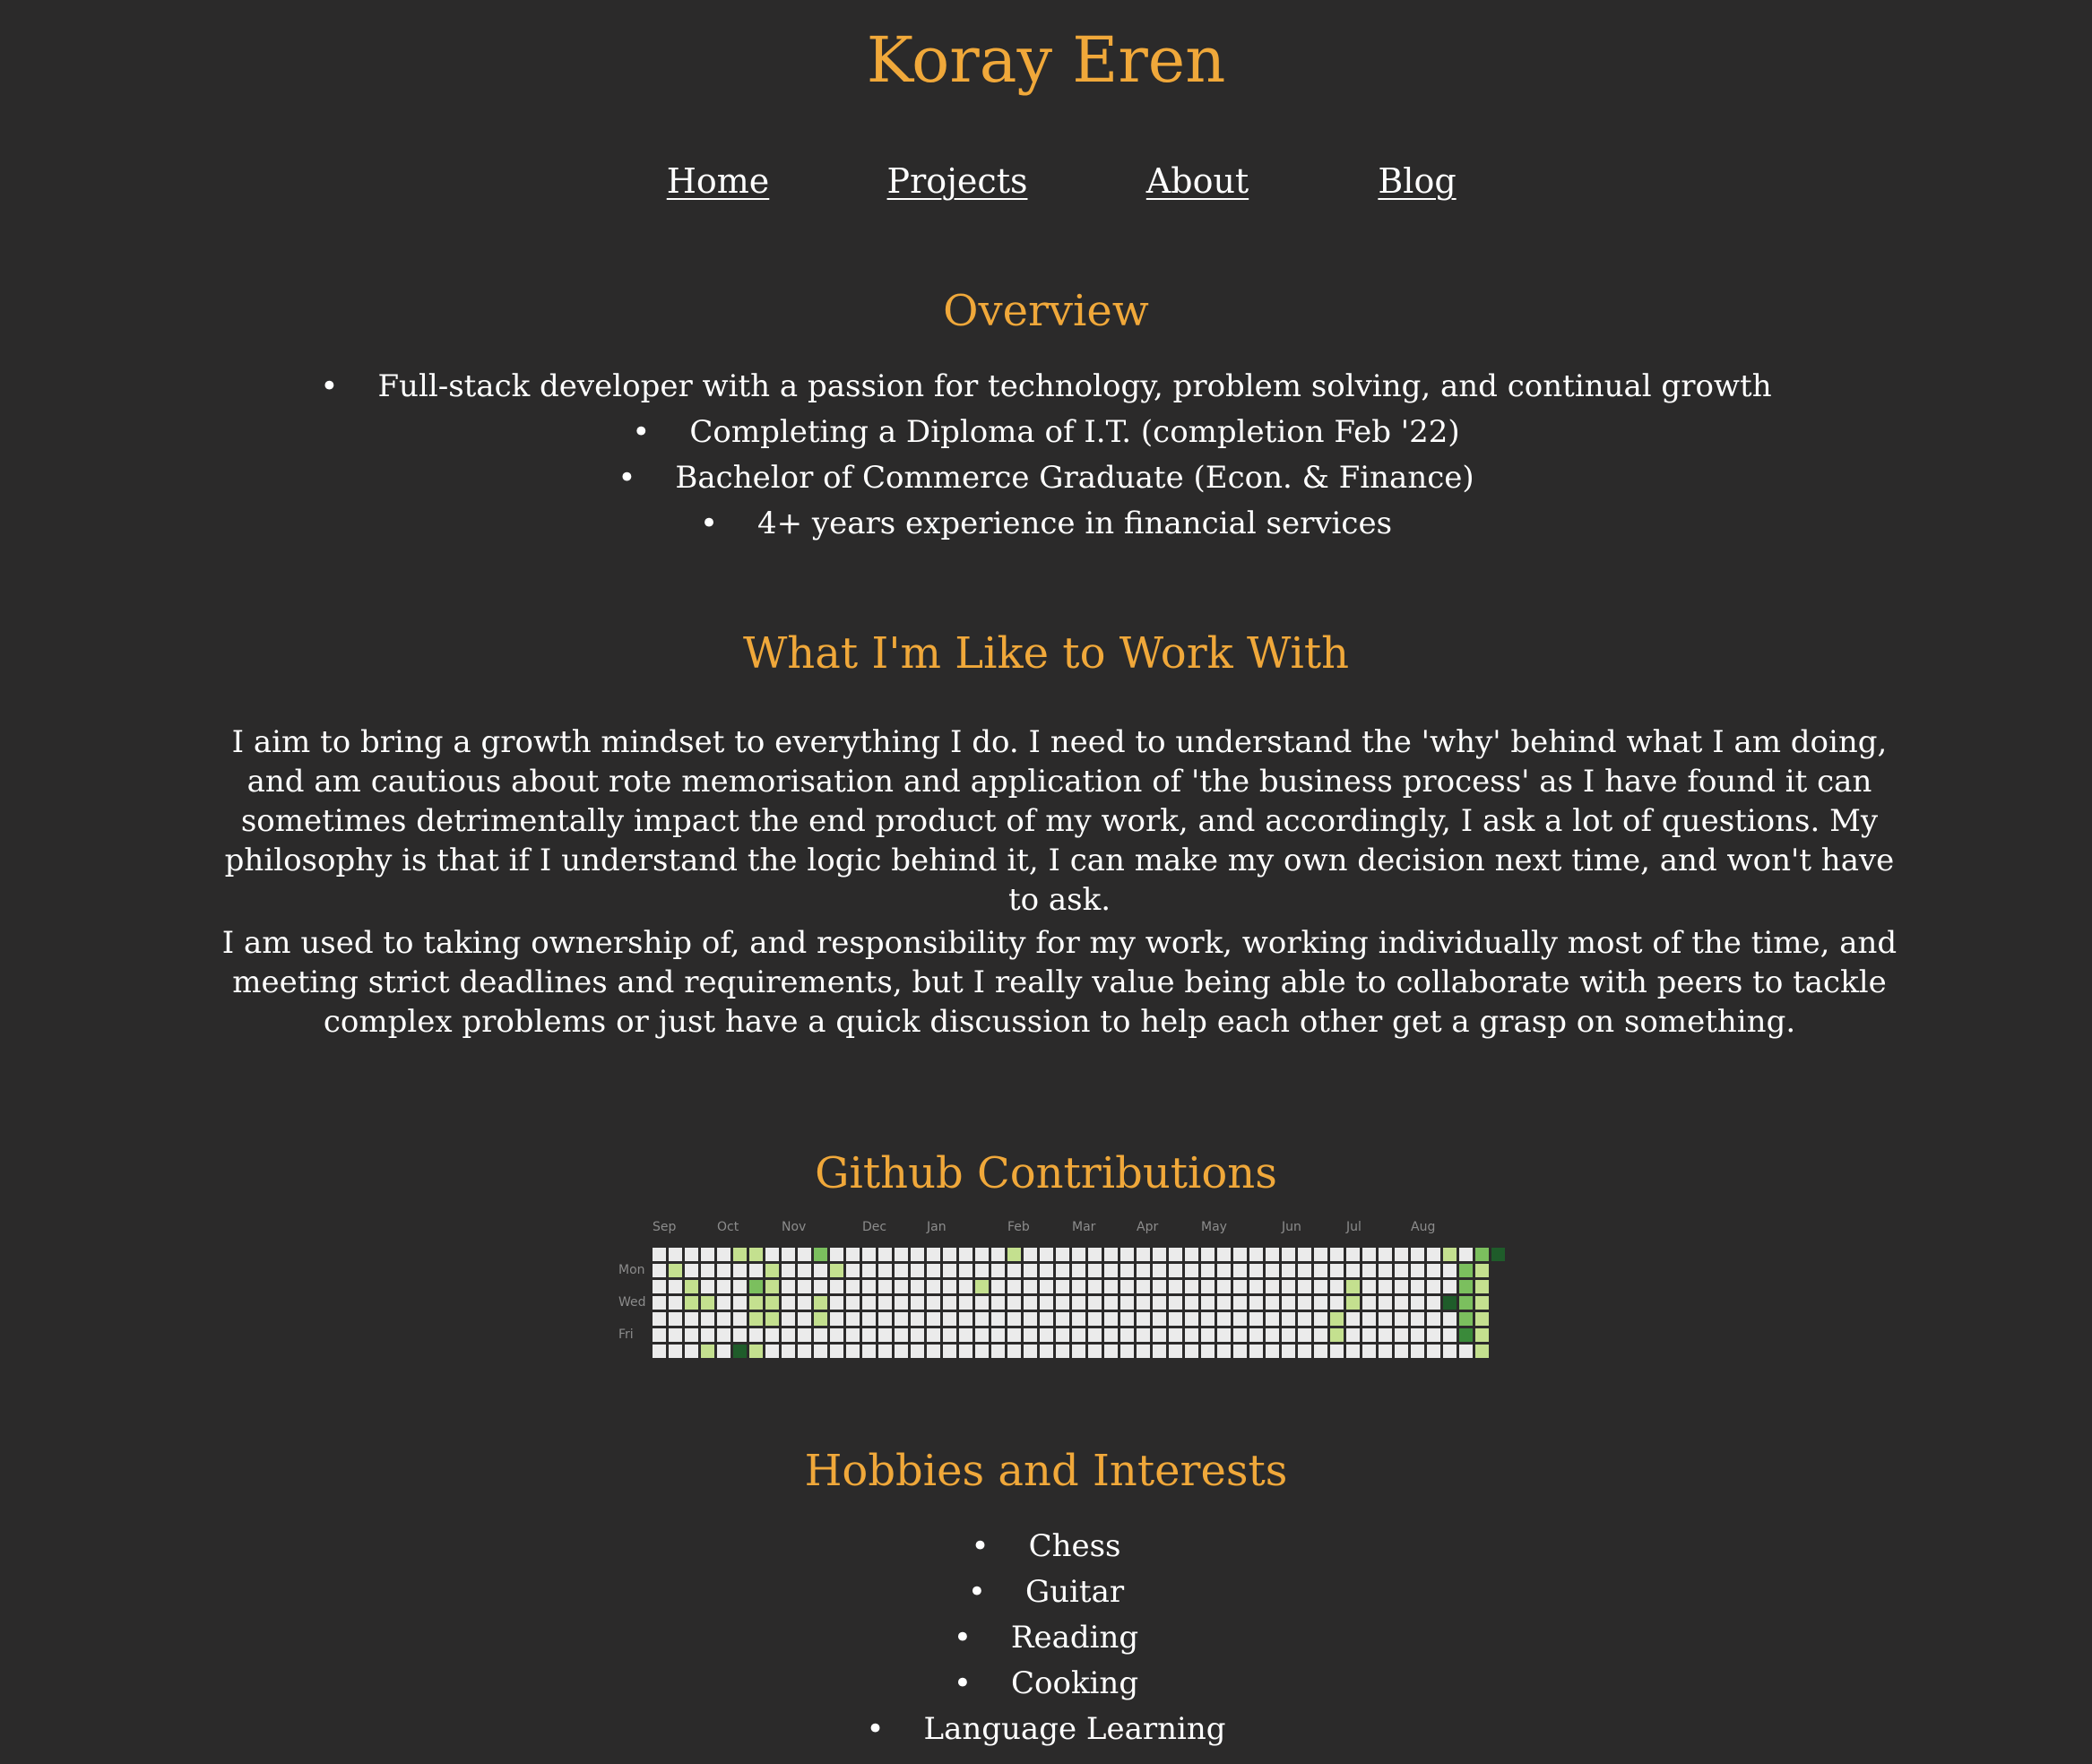 This screenshot has width=2092, height=1764. Describe the element at coordinates (958, 181) in the screenshot. I see `nav-link-projects: Projects` at that location.